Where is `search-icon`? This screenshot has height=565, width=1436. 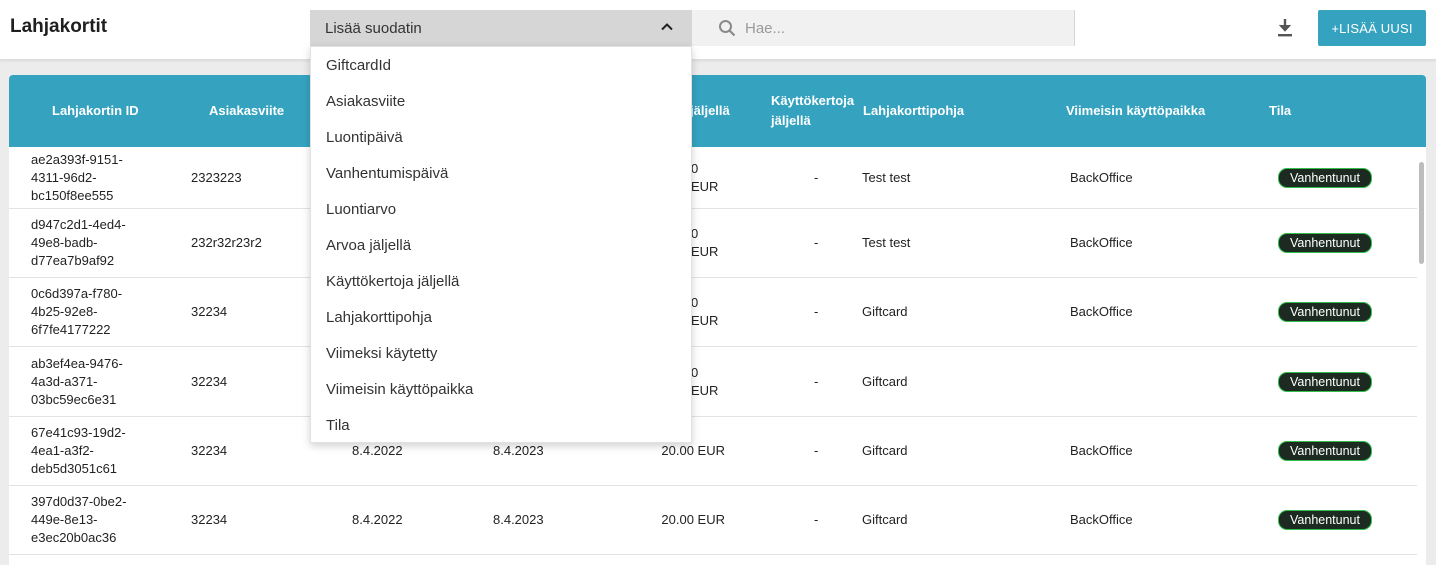
search-icon is located at coordinates (727, 28).